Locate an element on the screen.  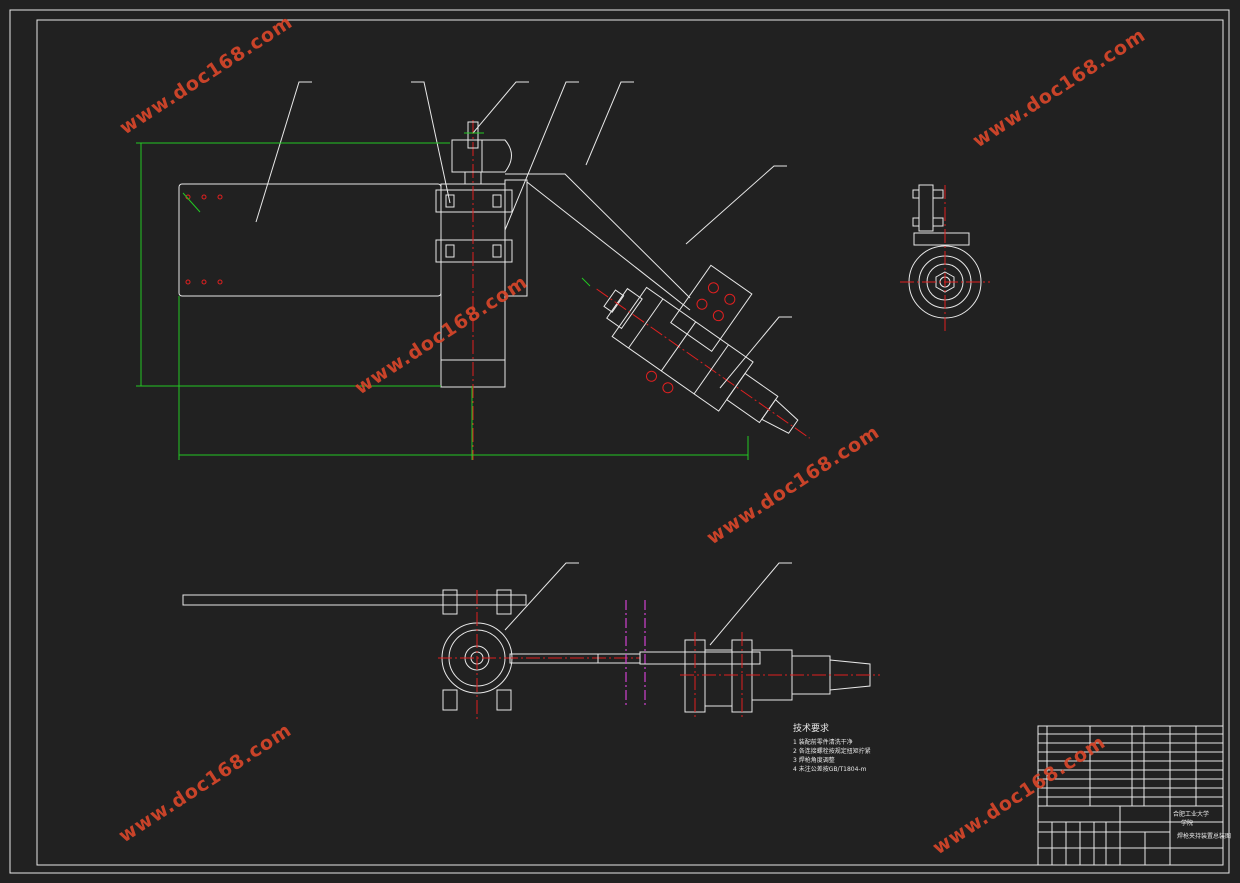
notes-line-1: 1 装配前零件清洗干净 is located at coordinates (823, 742).